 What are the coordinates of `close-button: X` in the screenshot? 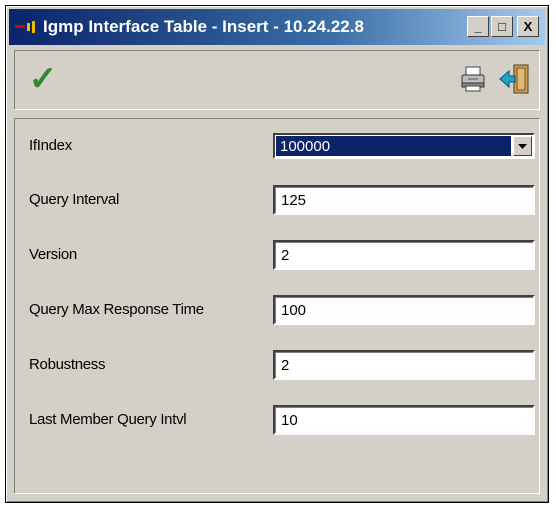 It's located at (528, 26).